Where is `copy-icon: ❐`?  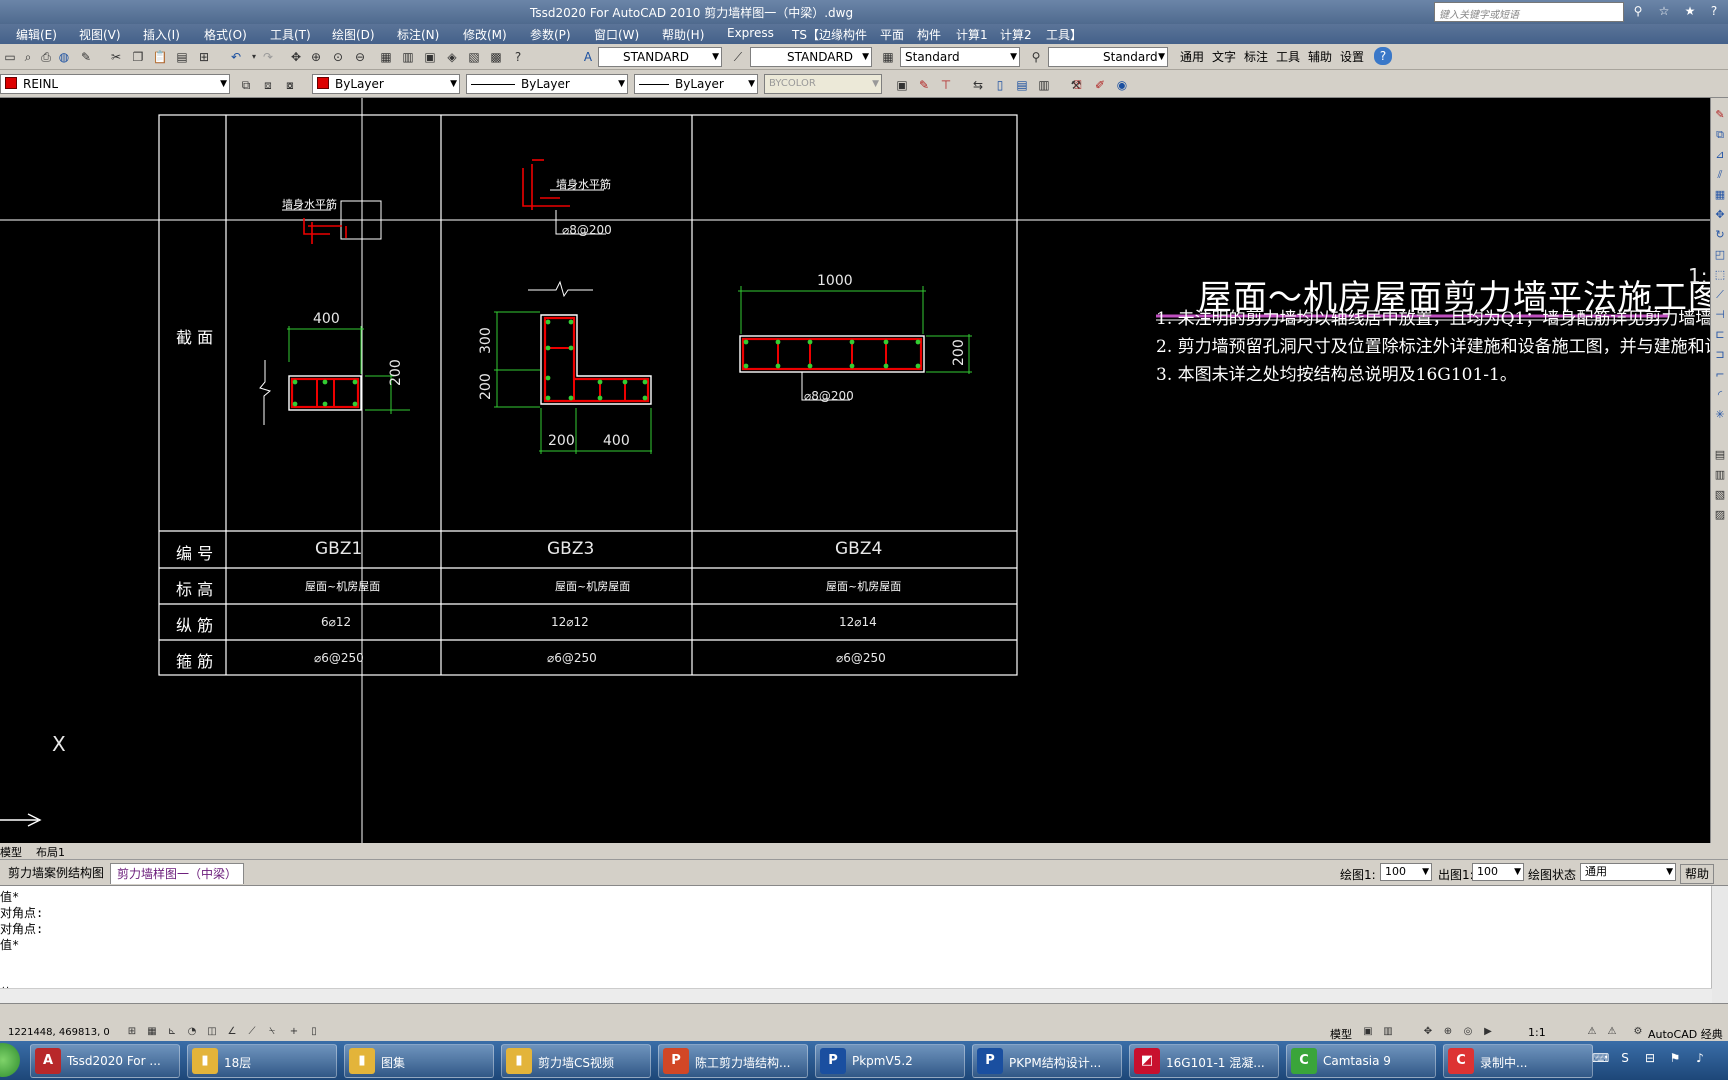
copy-icon: ❐ is located at coordinates (138, 57).